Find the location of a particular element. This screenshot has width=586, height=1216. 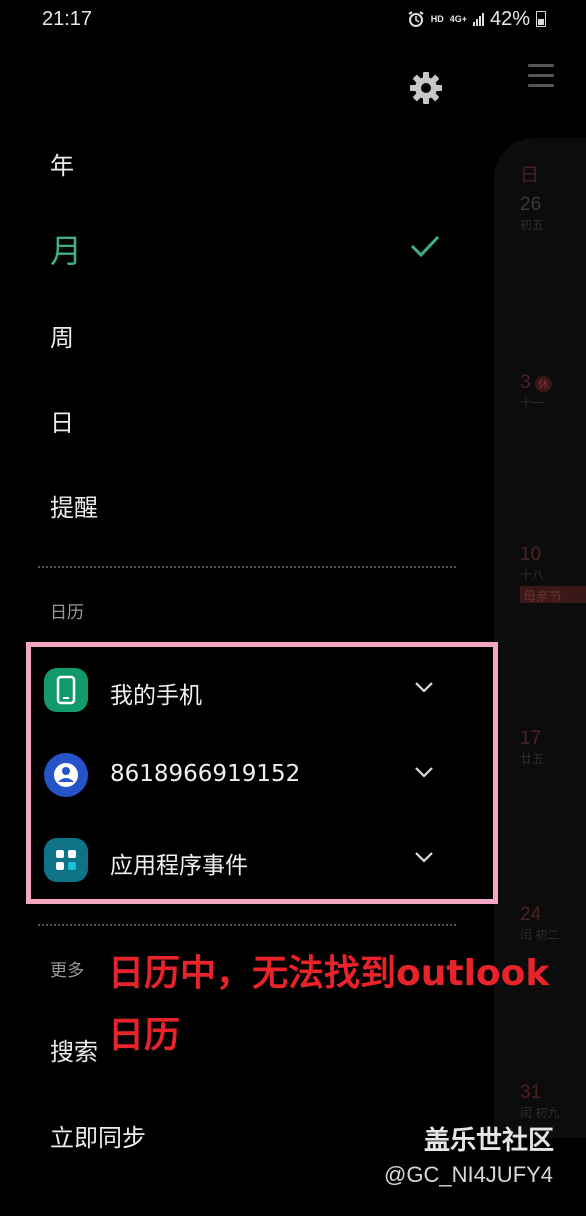

calendar-cell: 31 闰 初九 is located at coordinates (540, 1101).